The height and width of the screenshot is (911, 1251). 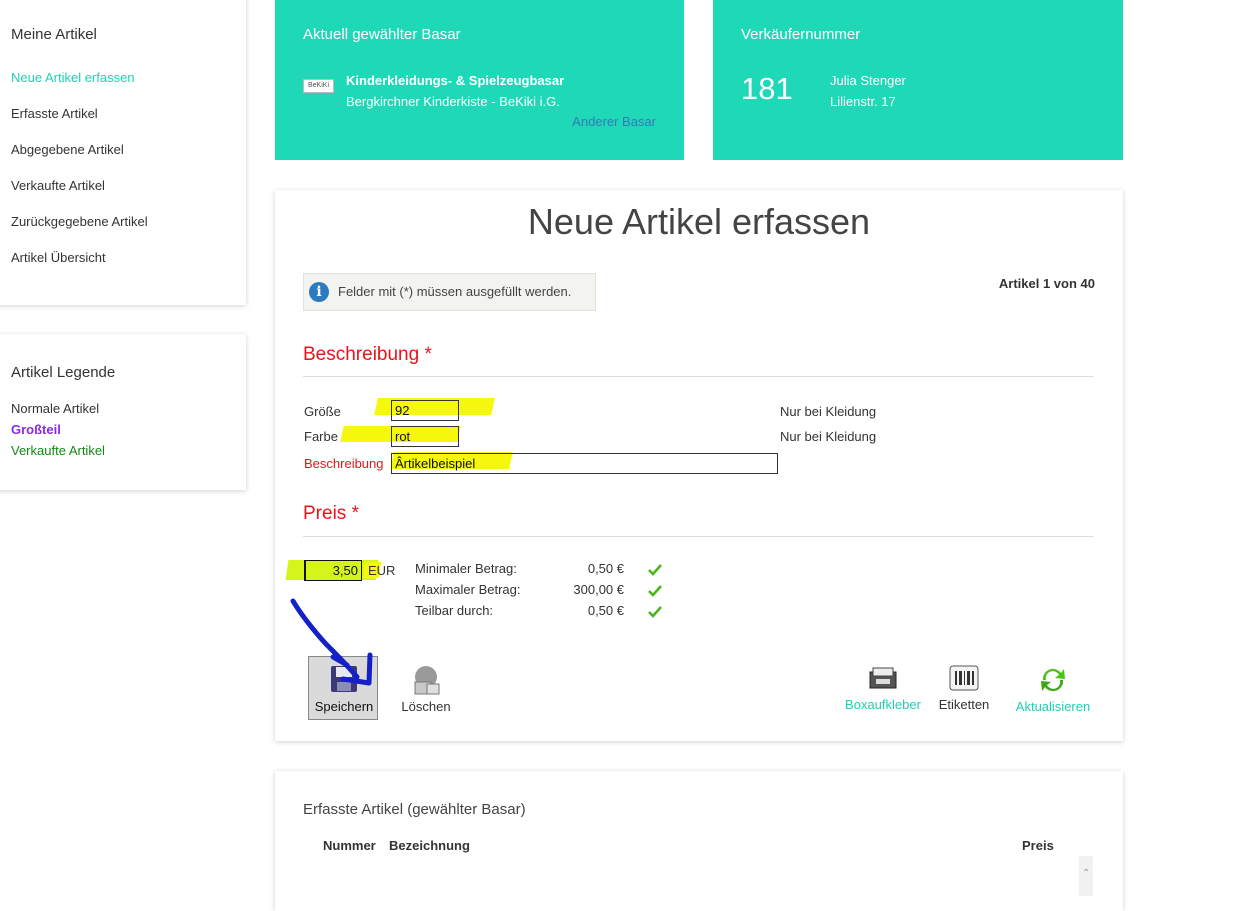 I want to click on delete-label: Löschen, so click(x=426, y=706).